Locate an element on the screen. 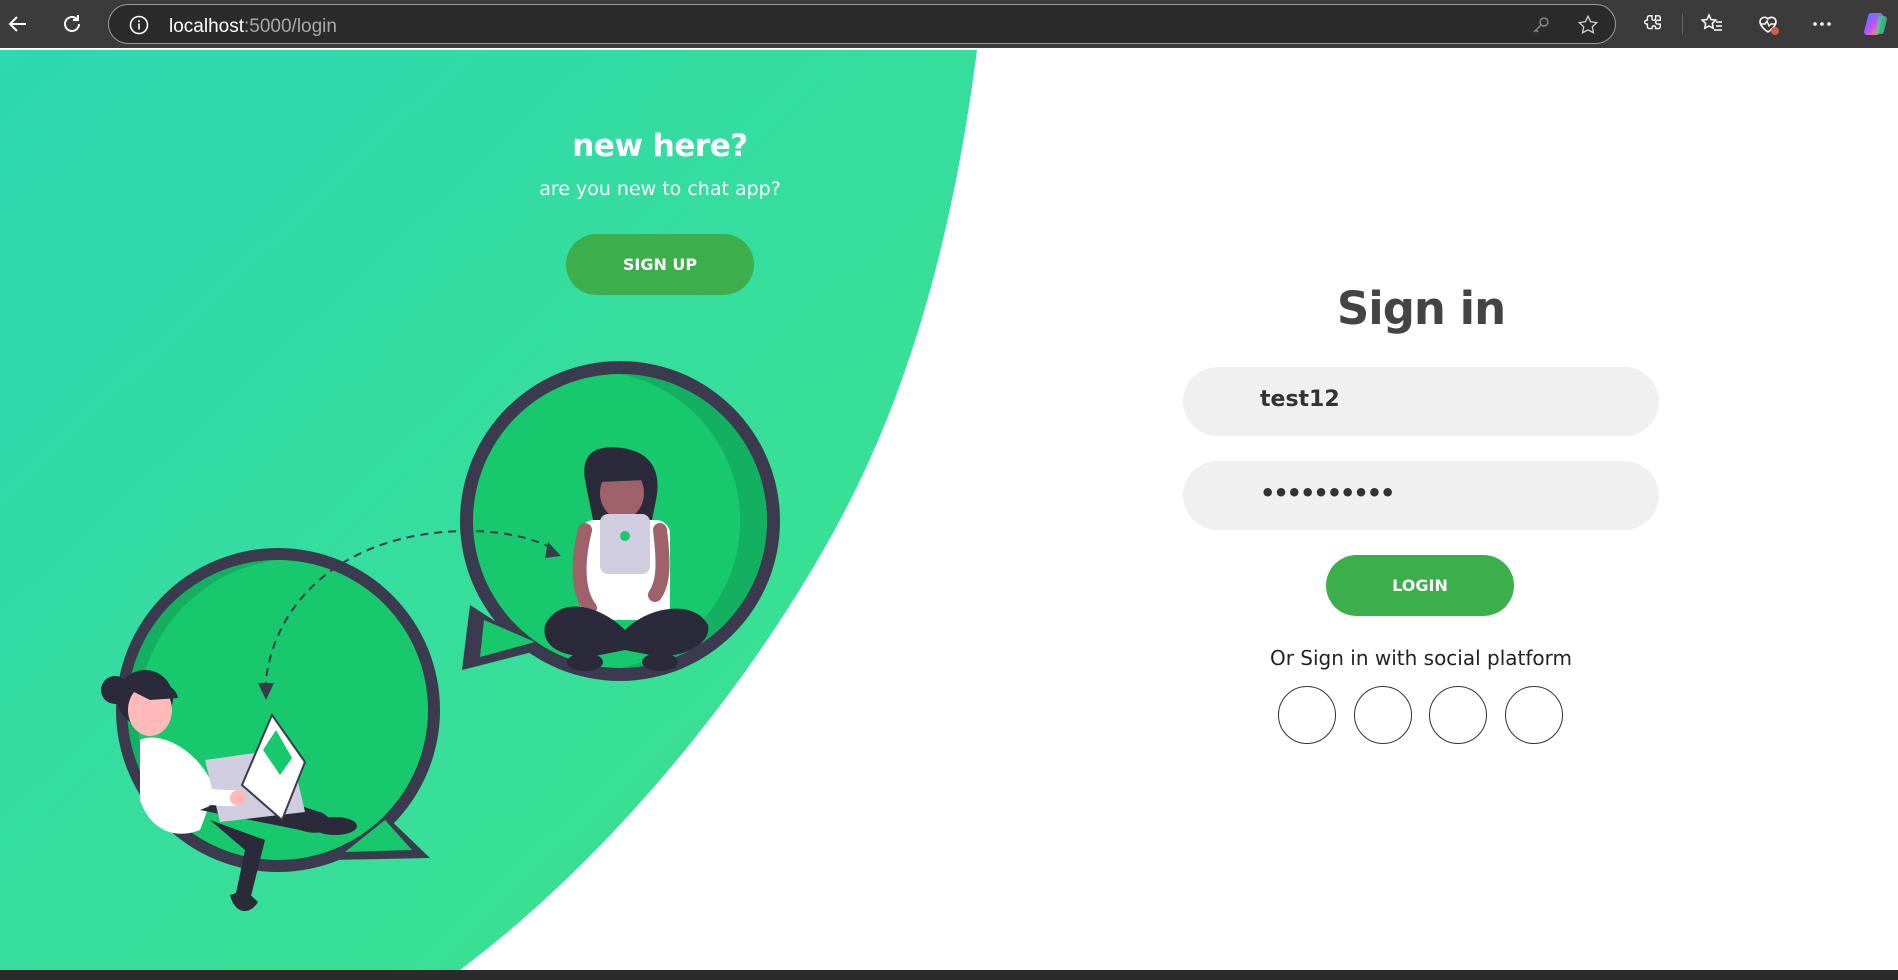 This screenshot has width=1898, height=980. toolbar-separator is located at coordinates (1682, 24).